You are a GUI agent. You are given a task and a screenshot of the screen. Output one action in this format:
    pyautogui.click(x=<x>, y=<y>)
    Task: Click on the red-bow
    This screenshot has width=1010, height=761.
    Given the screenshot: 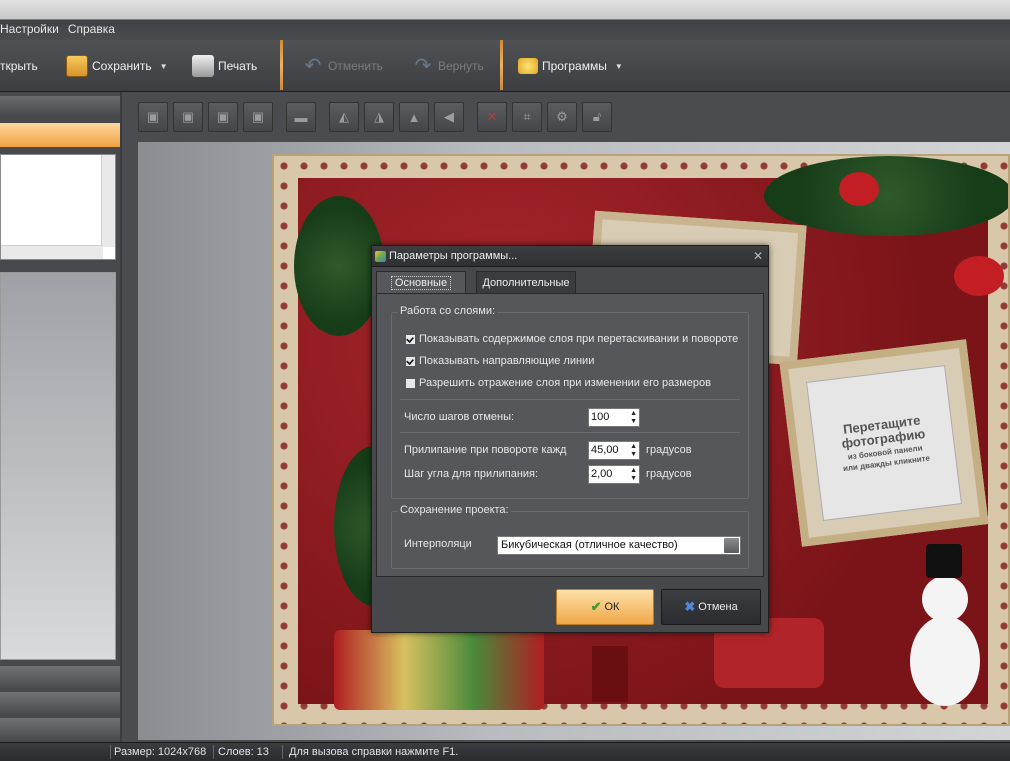 What is the action you would take?
    pyautogui.click(x=859, y=189)
    